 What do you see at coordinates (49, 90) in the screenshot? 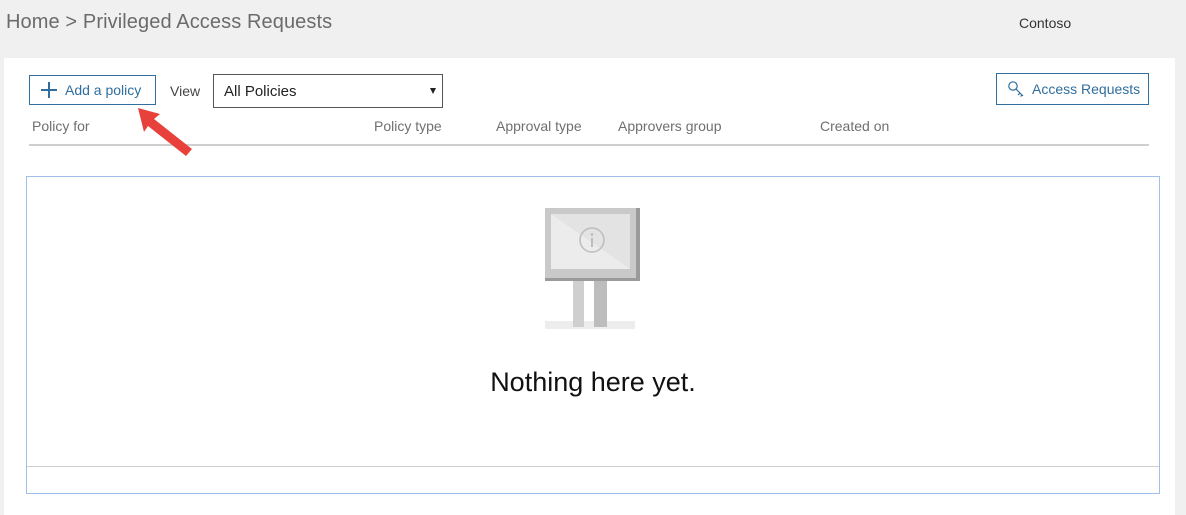
I see `plus-icon` at bounding box center [49, 90].